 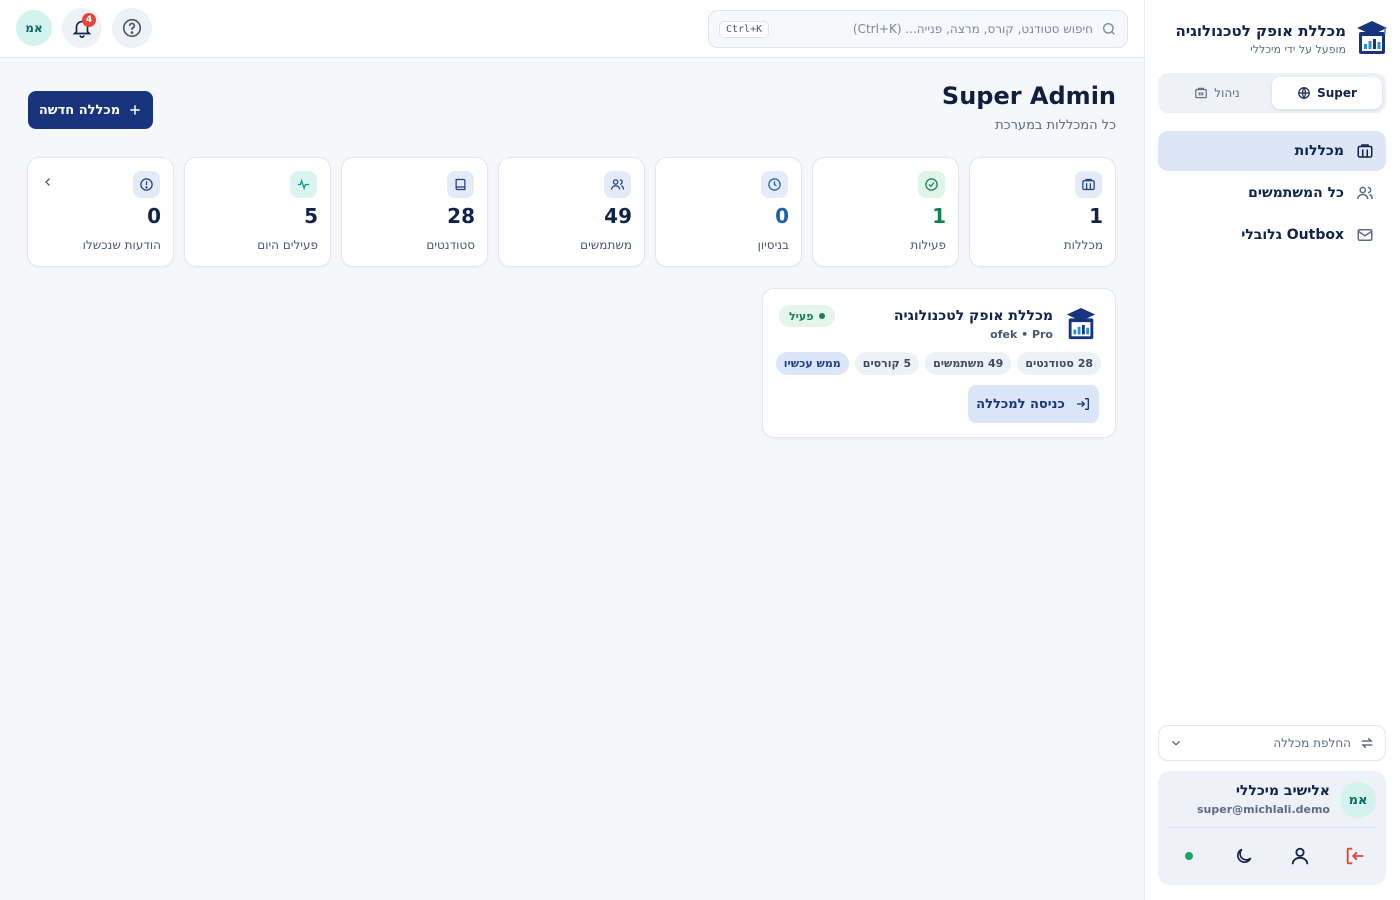 What do you see at coordinates (572, 29) in the screenshot?
I see `topbar: Ctrl+K 4 אמ` at bounding box center [572, 29].